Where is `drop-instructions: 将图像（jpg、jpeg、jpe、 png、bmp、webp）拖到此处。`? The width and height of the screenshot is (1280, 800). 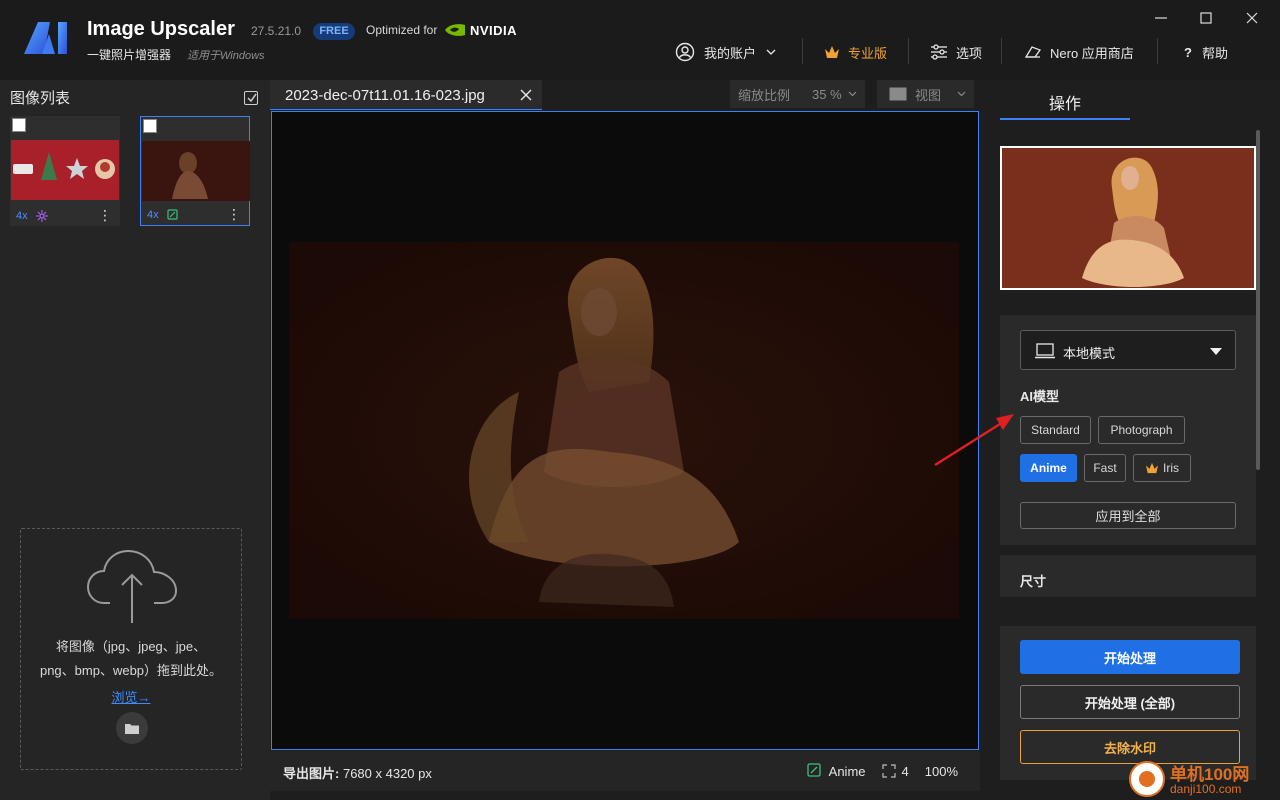
drop-instructions: 将图像（jpg、jpeg、jpe、 png、bmp、webp）拖到此处。 is located at coordinates (131, 659).